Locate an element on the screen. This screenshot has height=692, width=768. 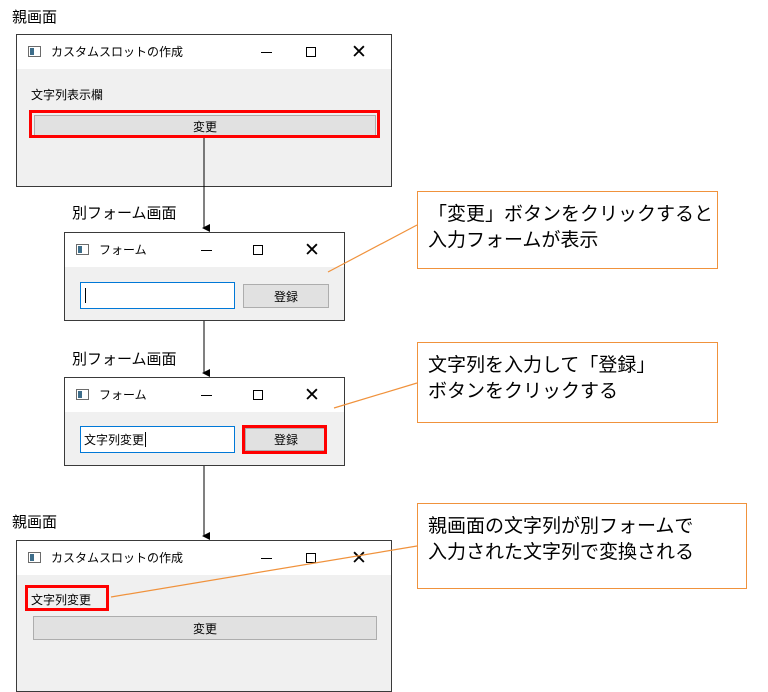
callout-step2: 文字列を入力して「登録」 ボタンをクリックする is located at coordinates (567, 382).